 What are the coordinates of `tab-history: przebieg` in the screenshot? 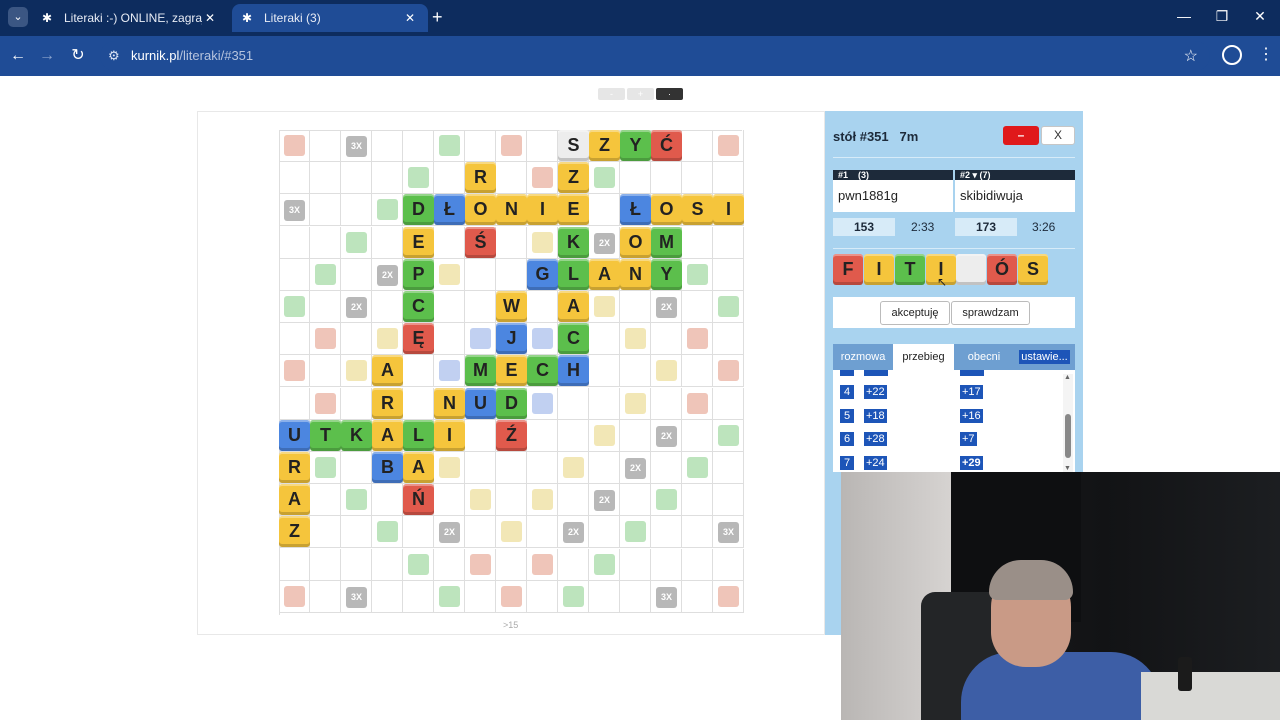 It's located at (923, 357).